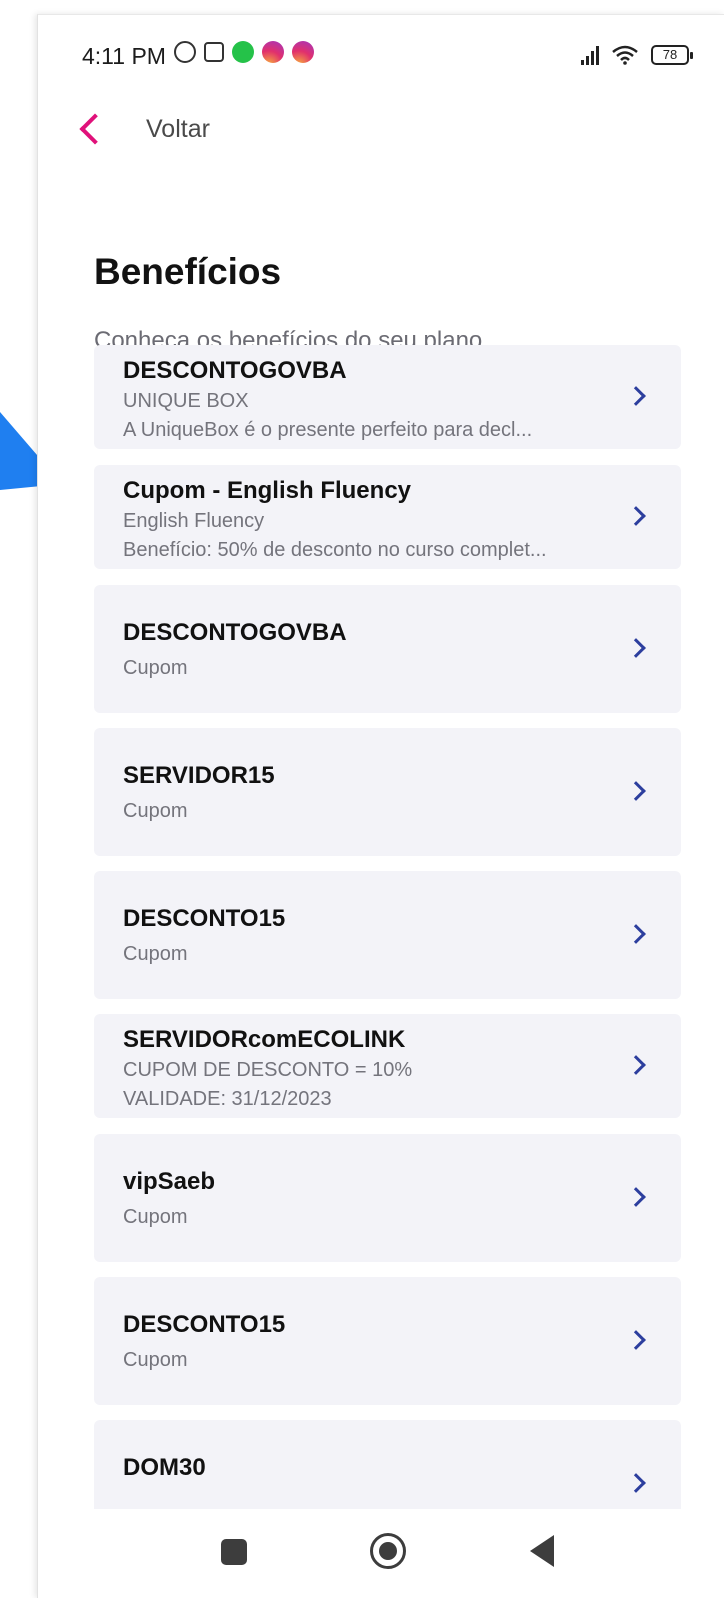  I want to click on whatsapp-icon, so click(243, 52).